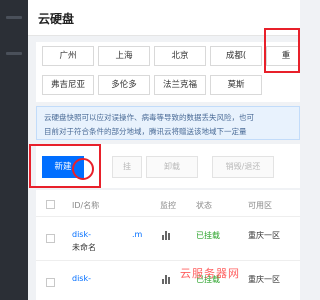 The height and width of the screenshot is (300, 320). I want to click on region-frankfurt: 法兰克福, so click(180, 85).